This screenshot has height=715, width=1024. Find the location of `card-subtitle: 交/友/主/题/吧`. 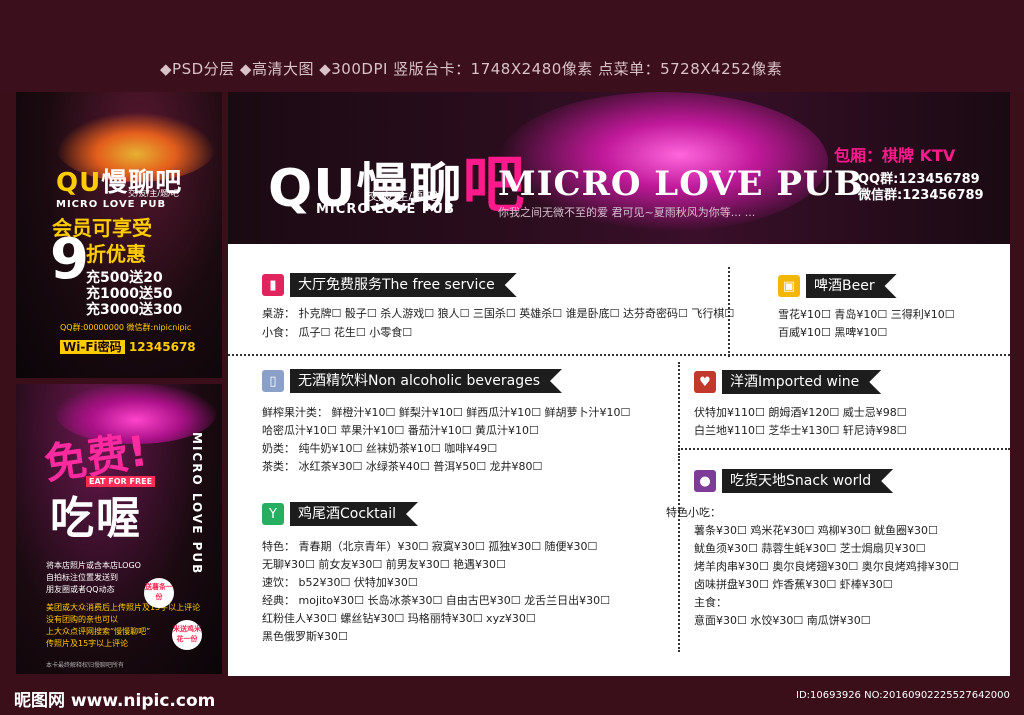

card-subtitle: 交/友/主/题/吧 is located at coordinates (153, 193).